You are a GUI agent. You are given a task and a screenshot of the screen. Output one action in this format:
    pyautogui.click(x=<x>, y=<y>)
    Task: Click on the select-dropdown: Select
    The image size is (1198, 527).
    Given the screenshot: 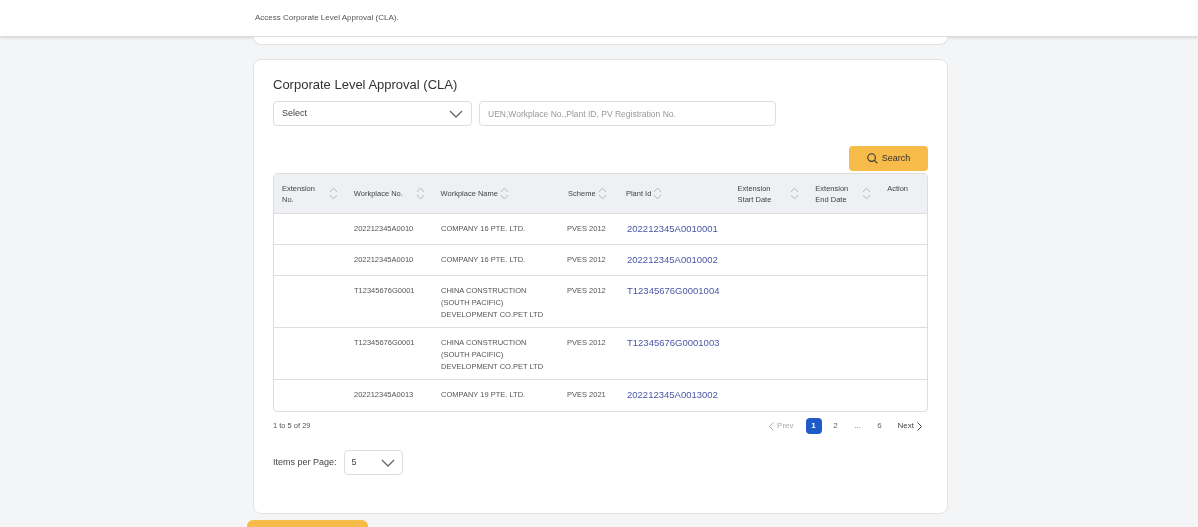 What is the action you would take?
    pyautogui.click(x=372, y=113)
    